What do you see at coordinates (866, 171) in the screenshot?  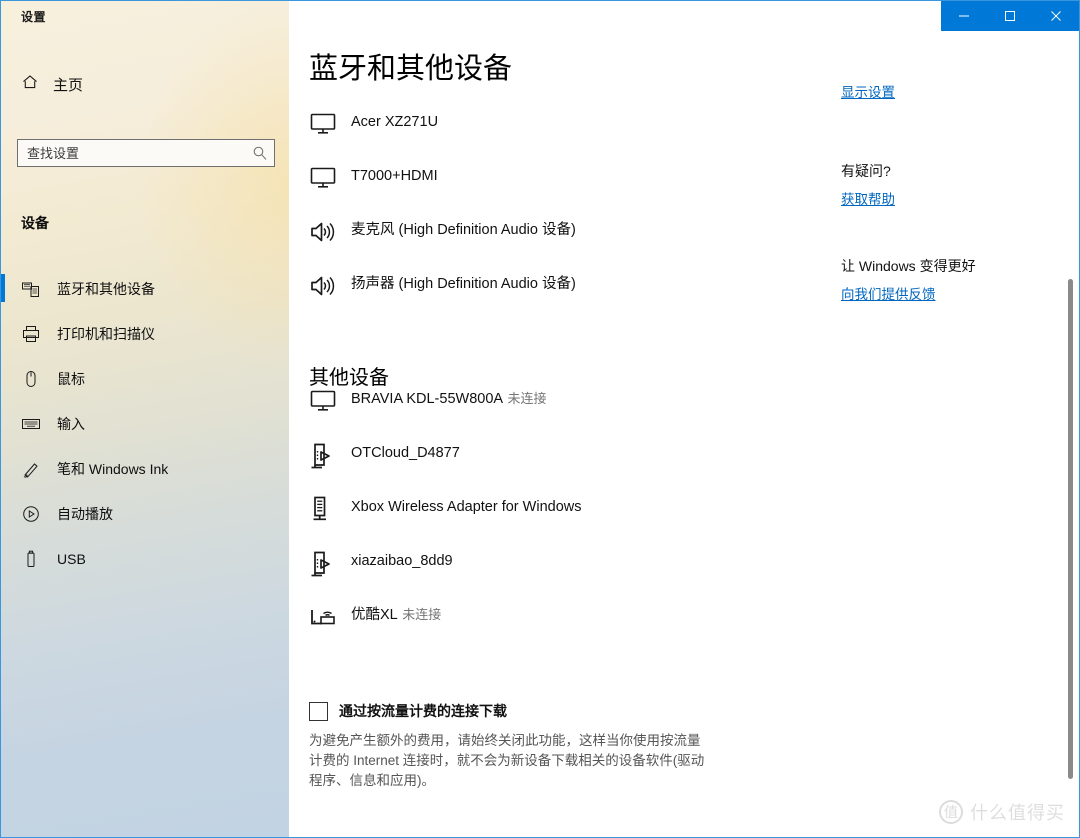 I see `help-header: 有疑问?` at bounding box center [866, 171].